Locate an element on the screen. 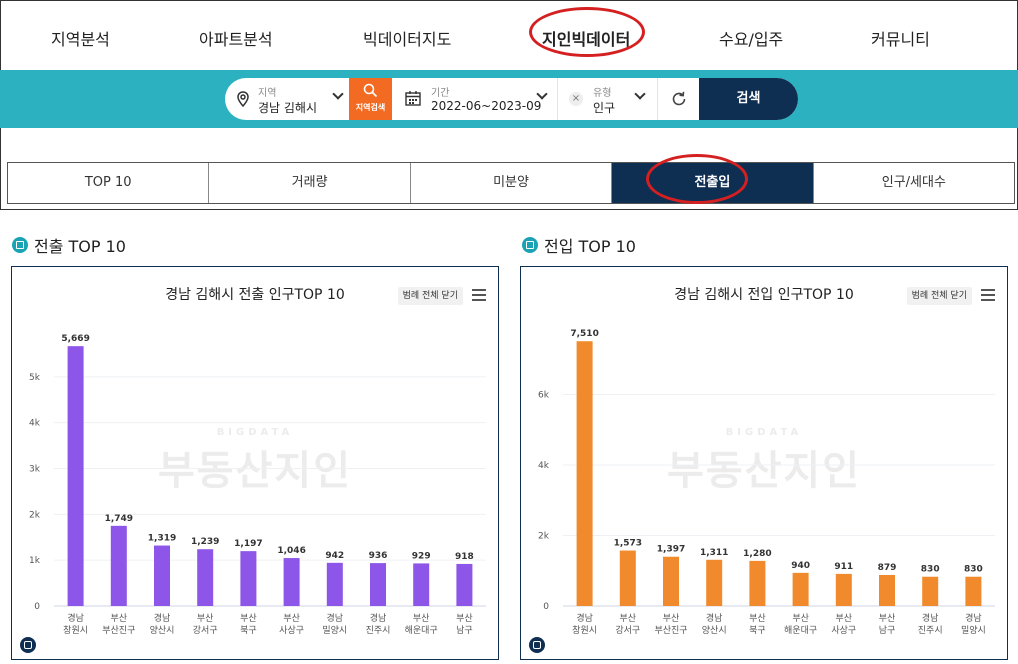 Image resolution: width=1018 pixels, height=664 pixels. search-icon is located at coordinates (370, 90).